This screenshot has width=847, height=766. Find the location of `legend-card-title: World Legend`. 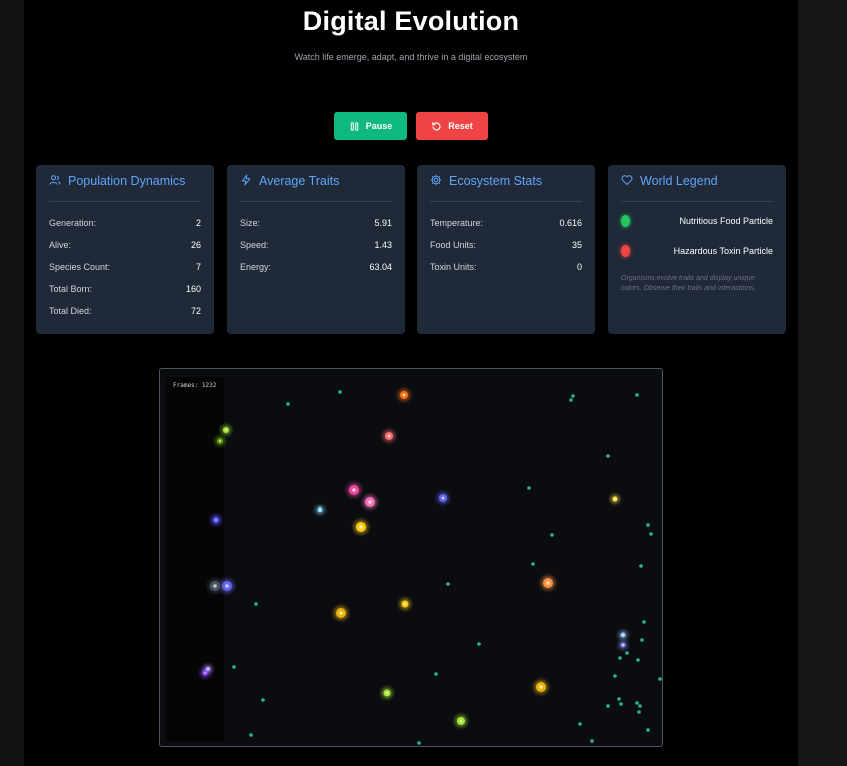

legend-card-title: World Legend is located at coordinates (679, 181).